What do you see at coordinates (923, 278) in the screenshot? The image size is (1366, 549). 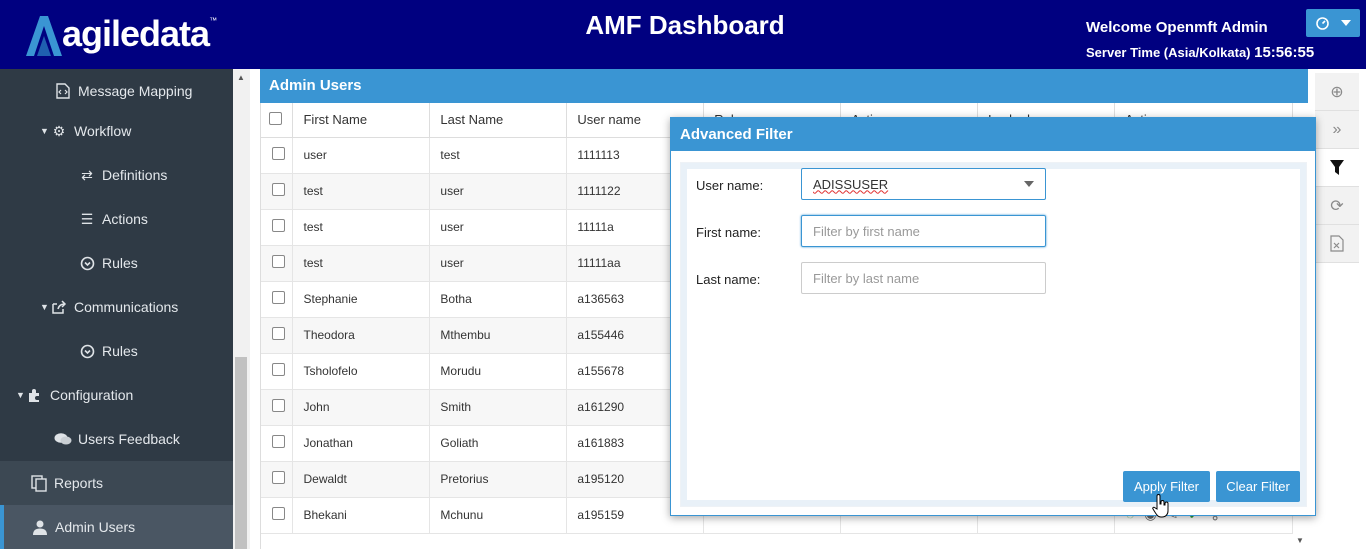 I see `lastname-input: Filter by last name` at bounding box center [923, 278].